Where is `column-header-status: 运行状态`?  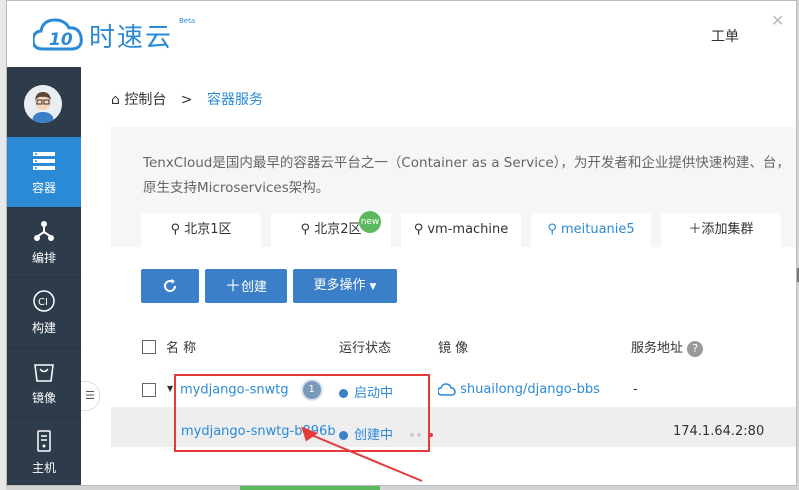
column-header-status: 运行状态 is located at coordinates (365, 348).